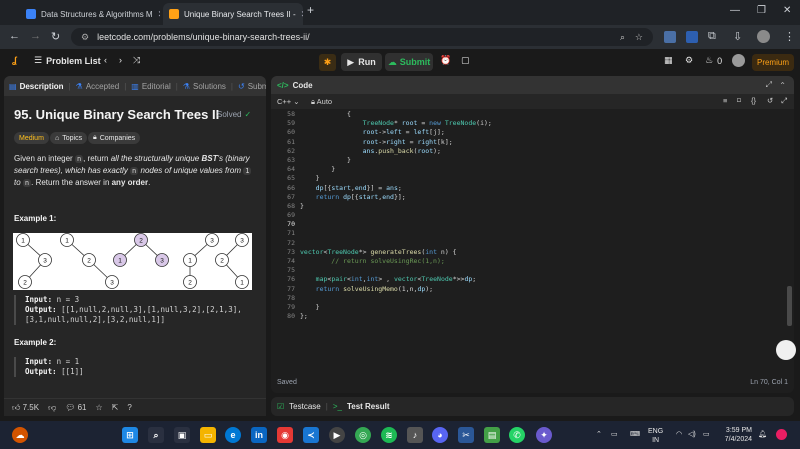  What do you see at coordinates (259, 435) in the screenshot?
I see `linkedin-icon: in` at bounding box center [259, 435].